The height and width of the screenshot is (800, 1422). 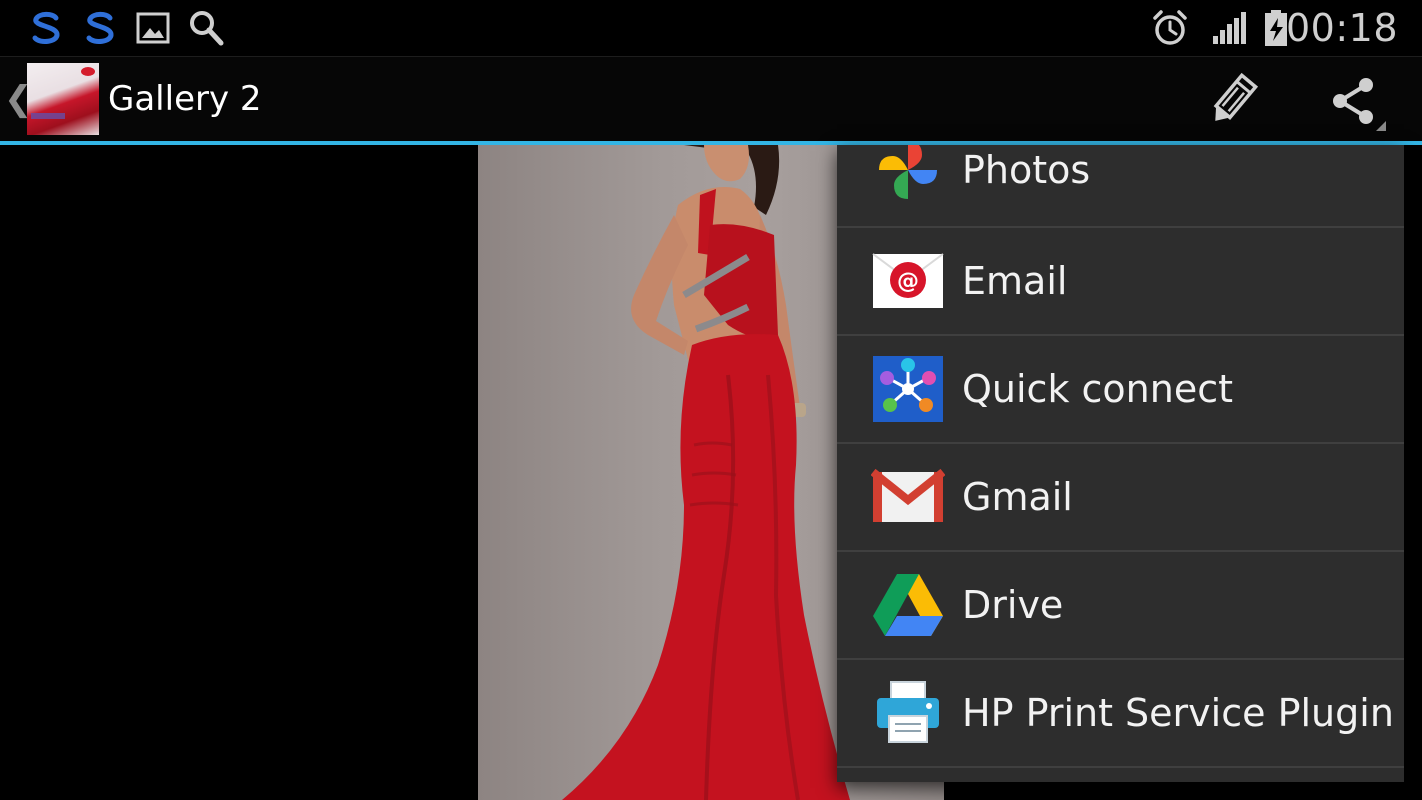 I want to click on app-icon, so click(x=63, y=99).